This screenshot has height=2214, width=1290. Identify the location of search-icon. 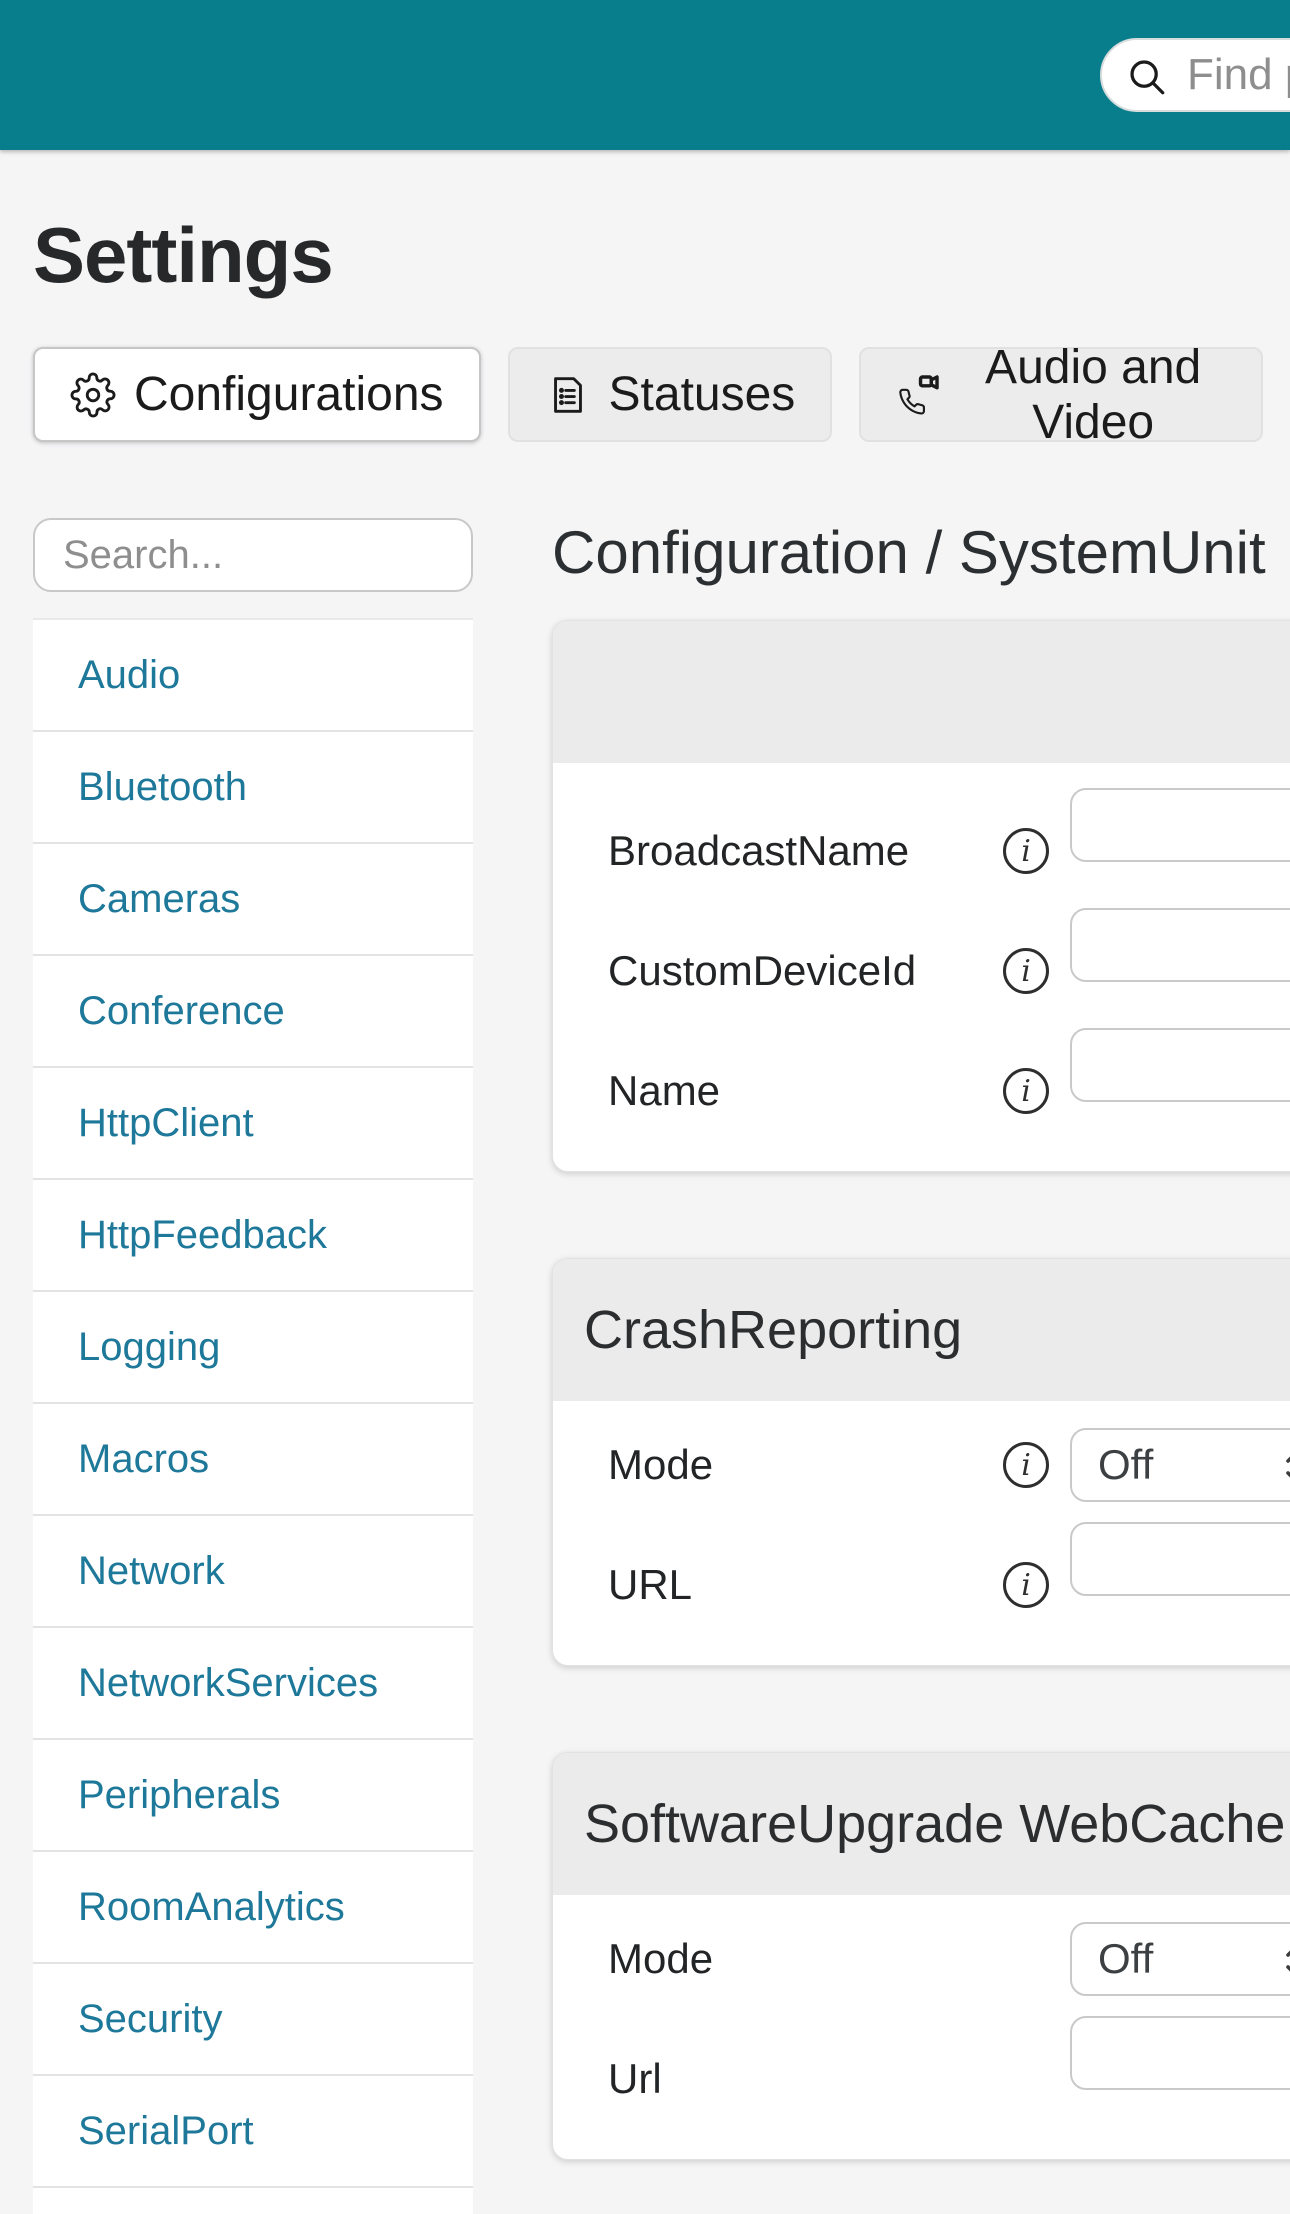
(1147, 77).